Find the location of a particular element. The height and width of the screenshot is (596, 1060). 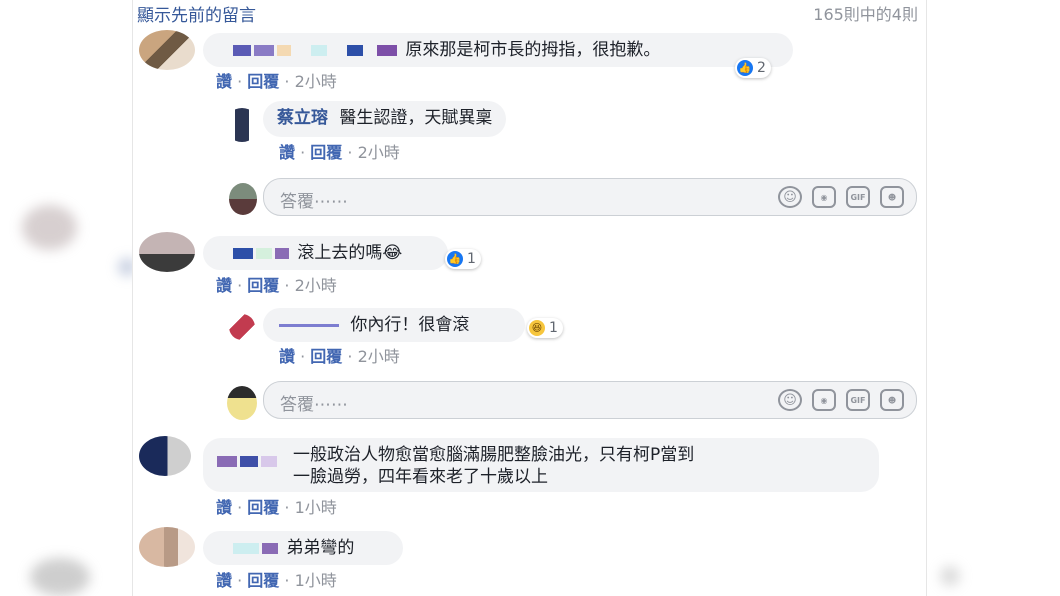

comment-bubble: 一般政治人物愈當愈腦滿腸肥整臉油光，只有柯P當到 一臉過勞，四年看來老了十歲以上 is located at coordinates (541, 465).